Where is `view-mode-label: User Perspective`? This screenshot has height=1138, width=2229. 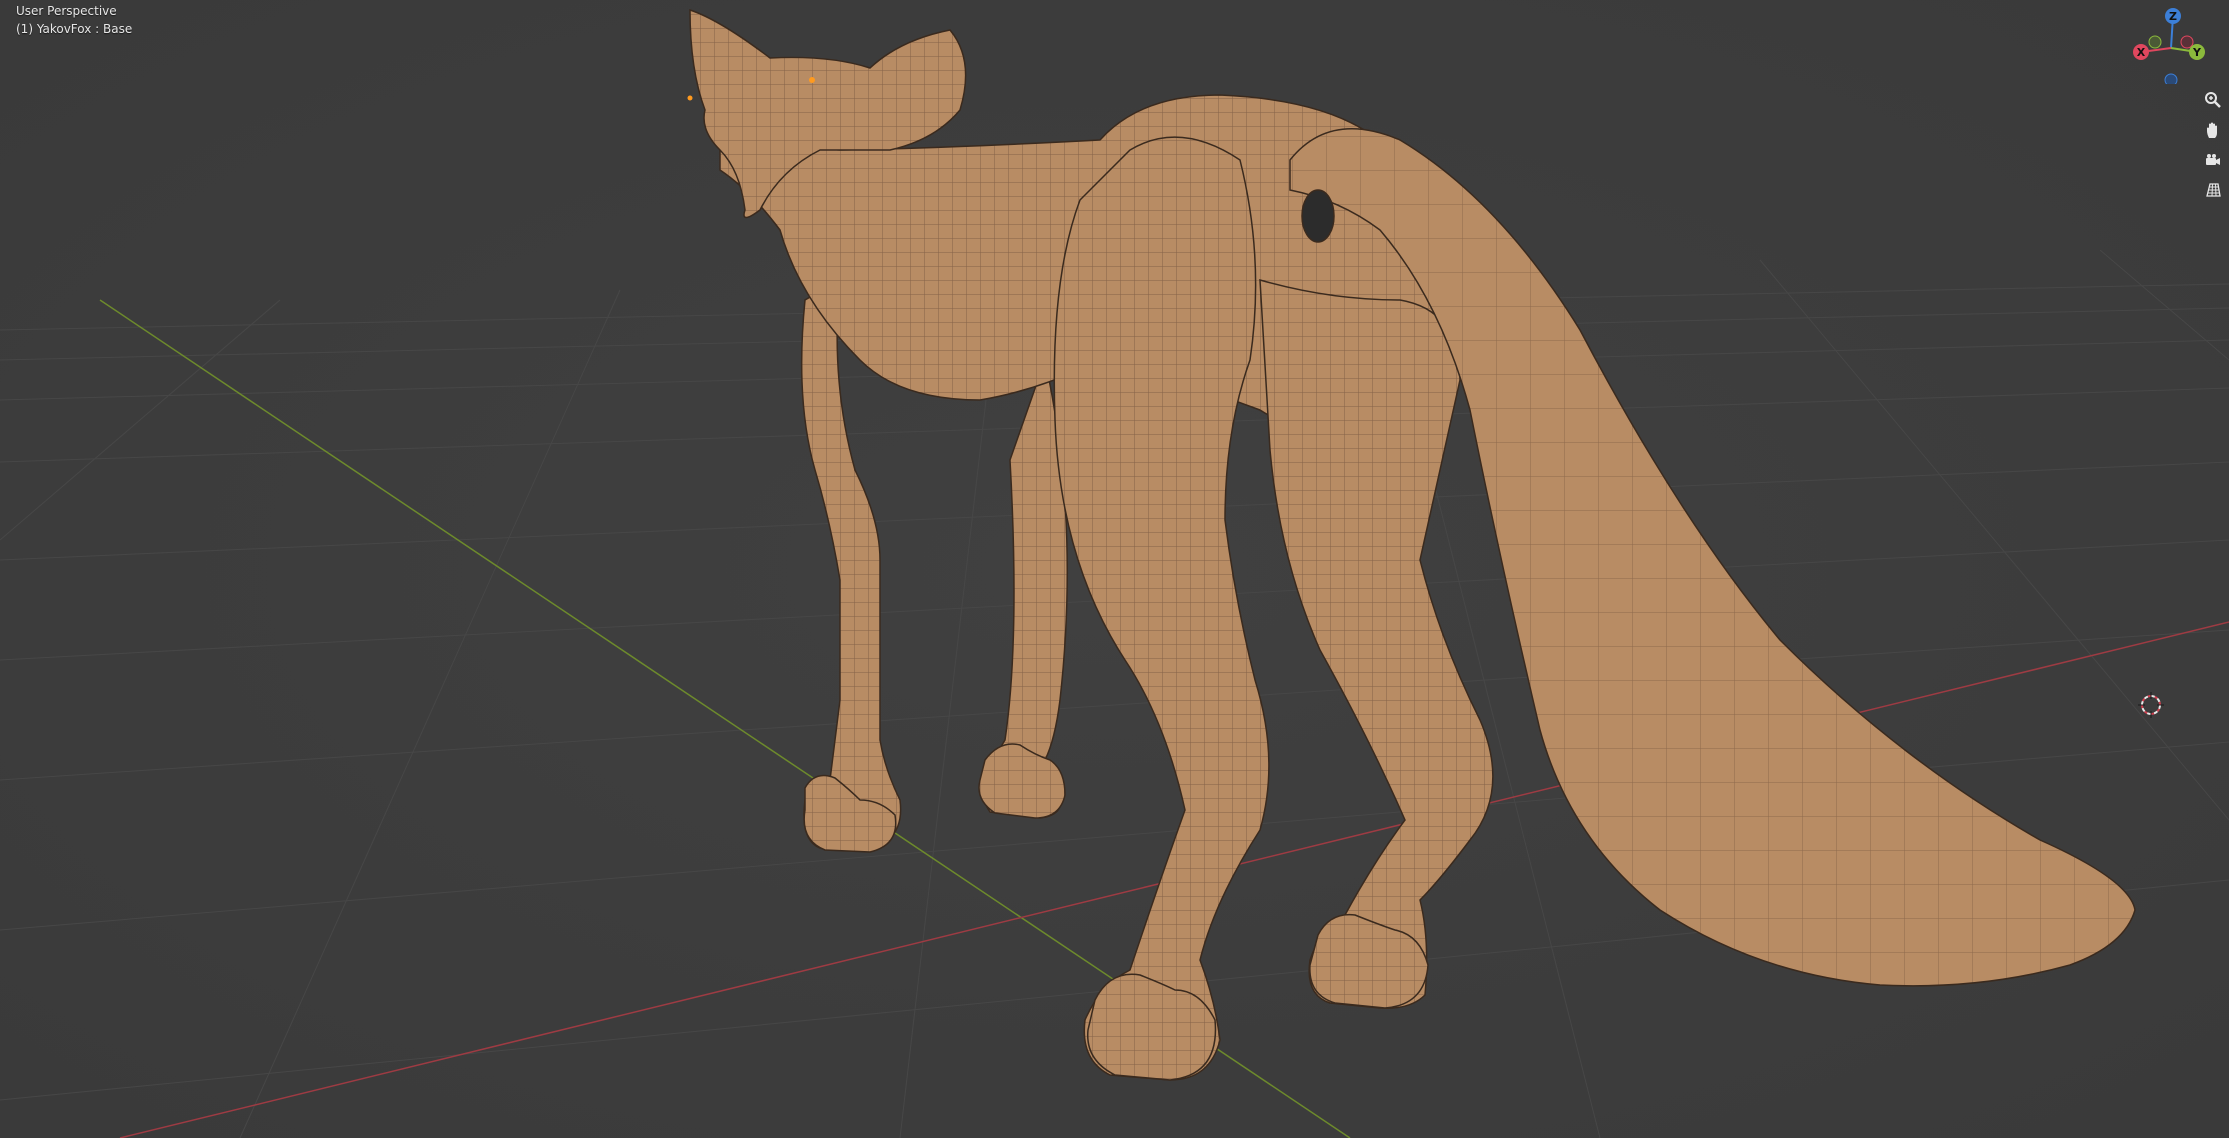 view-mode-label: User Perspective is located at coordinates (66, 11).